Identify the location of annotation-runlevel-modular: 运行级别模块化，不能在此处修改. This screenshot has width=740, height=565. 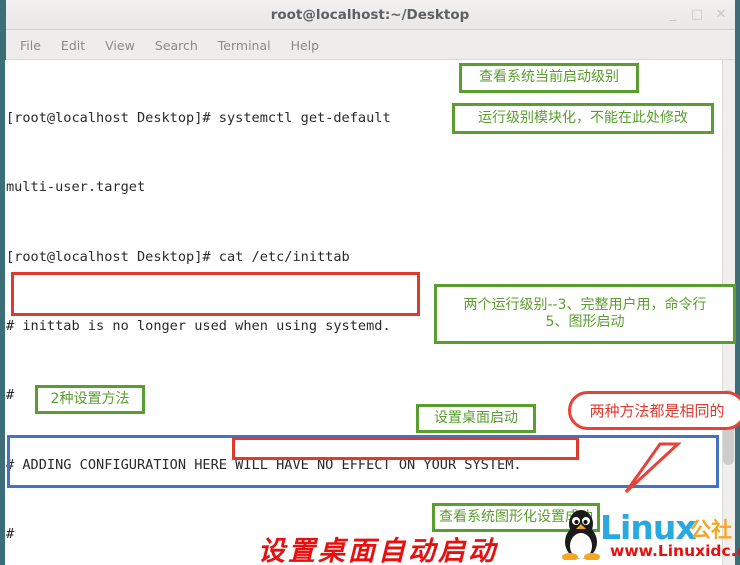
(583, 118).